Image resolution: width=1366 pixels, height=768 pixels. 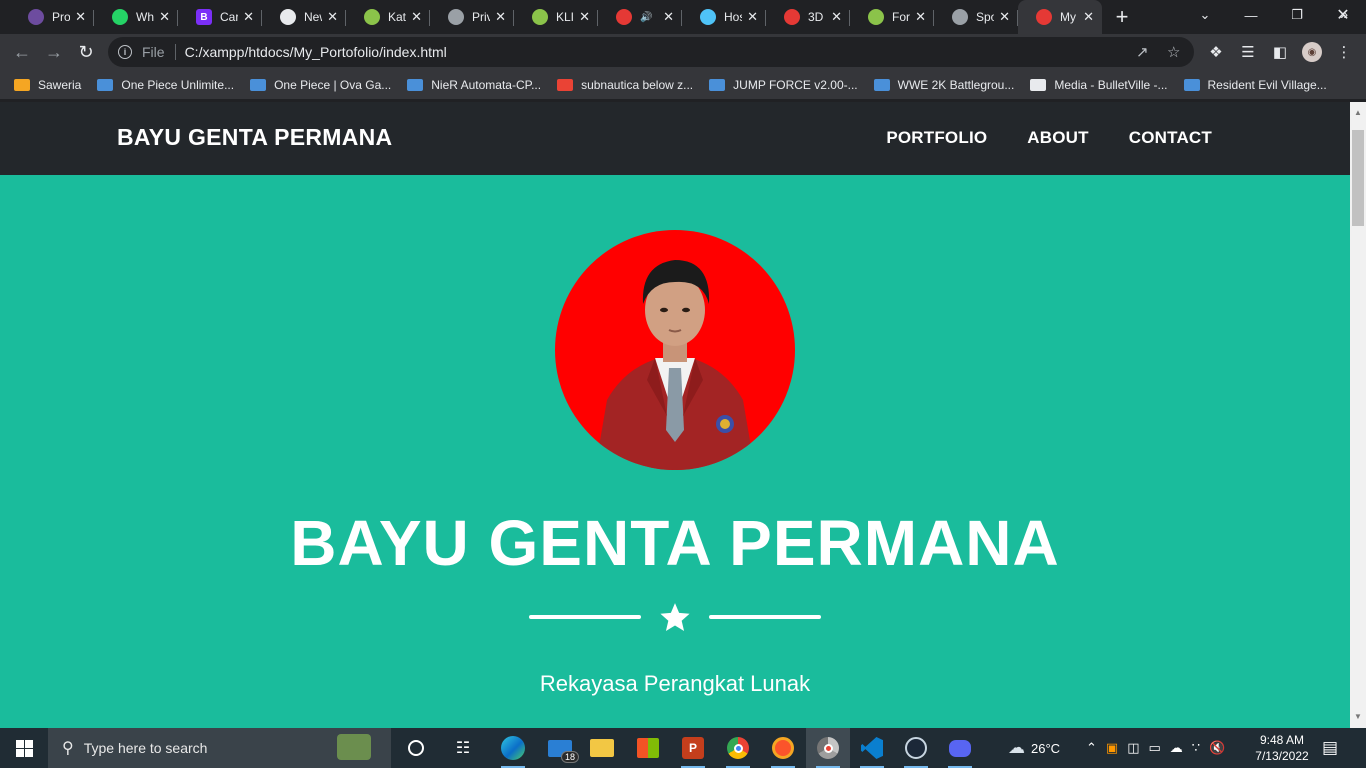 I want to click on minimize-button: —, so click(x=1251, y=15).